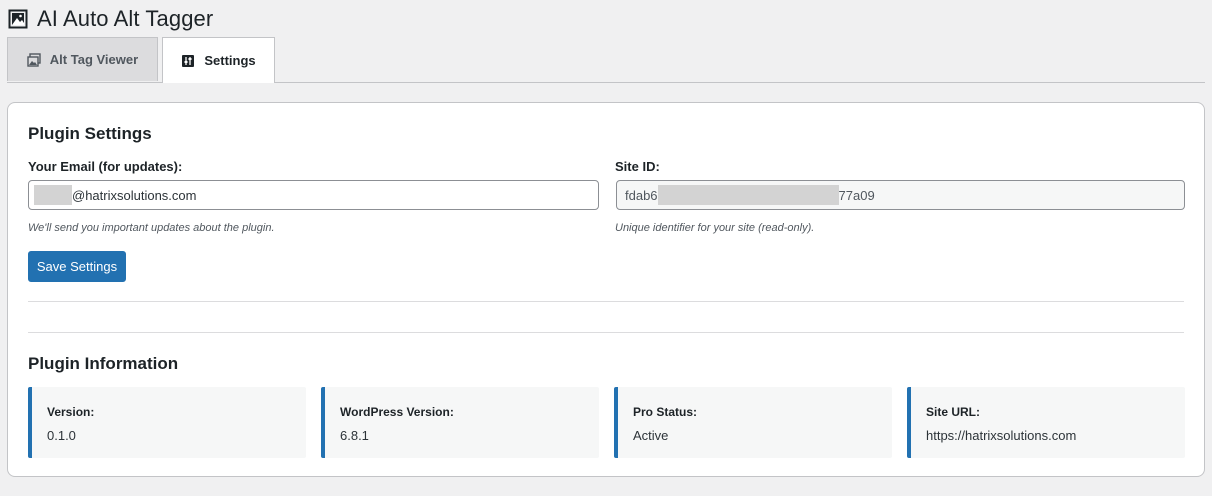  I want to click on info-box-wordpress-version: WordPress Version: 6.8.1, so click(460, 422).